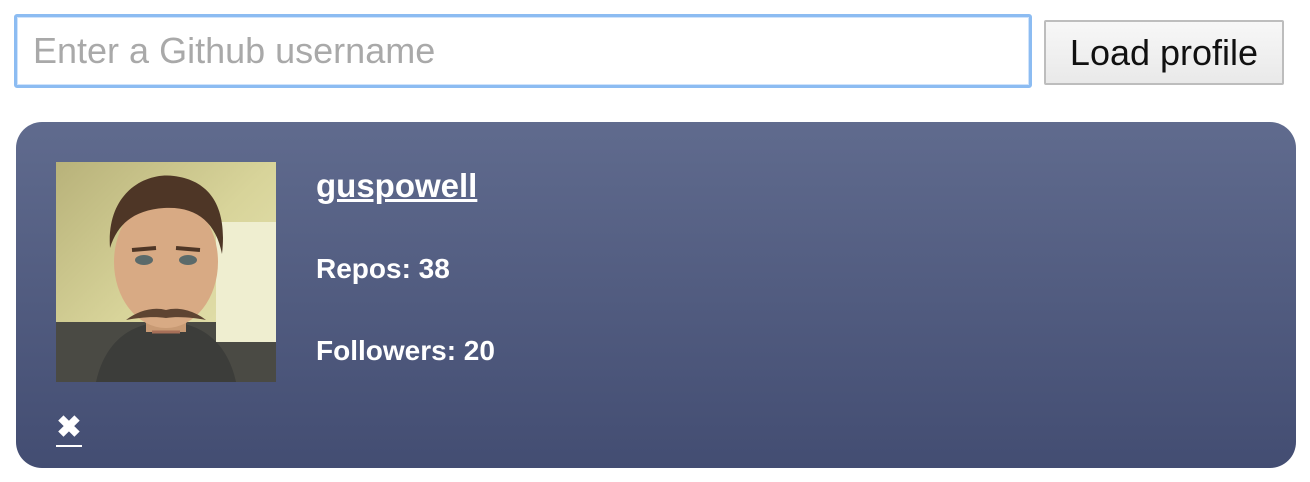 The image size is (1310, 482). I want to click on load-profile-button: Load profile, so click(1164, 52).